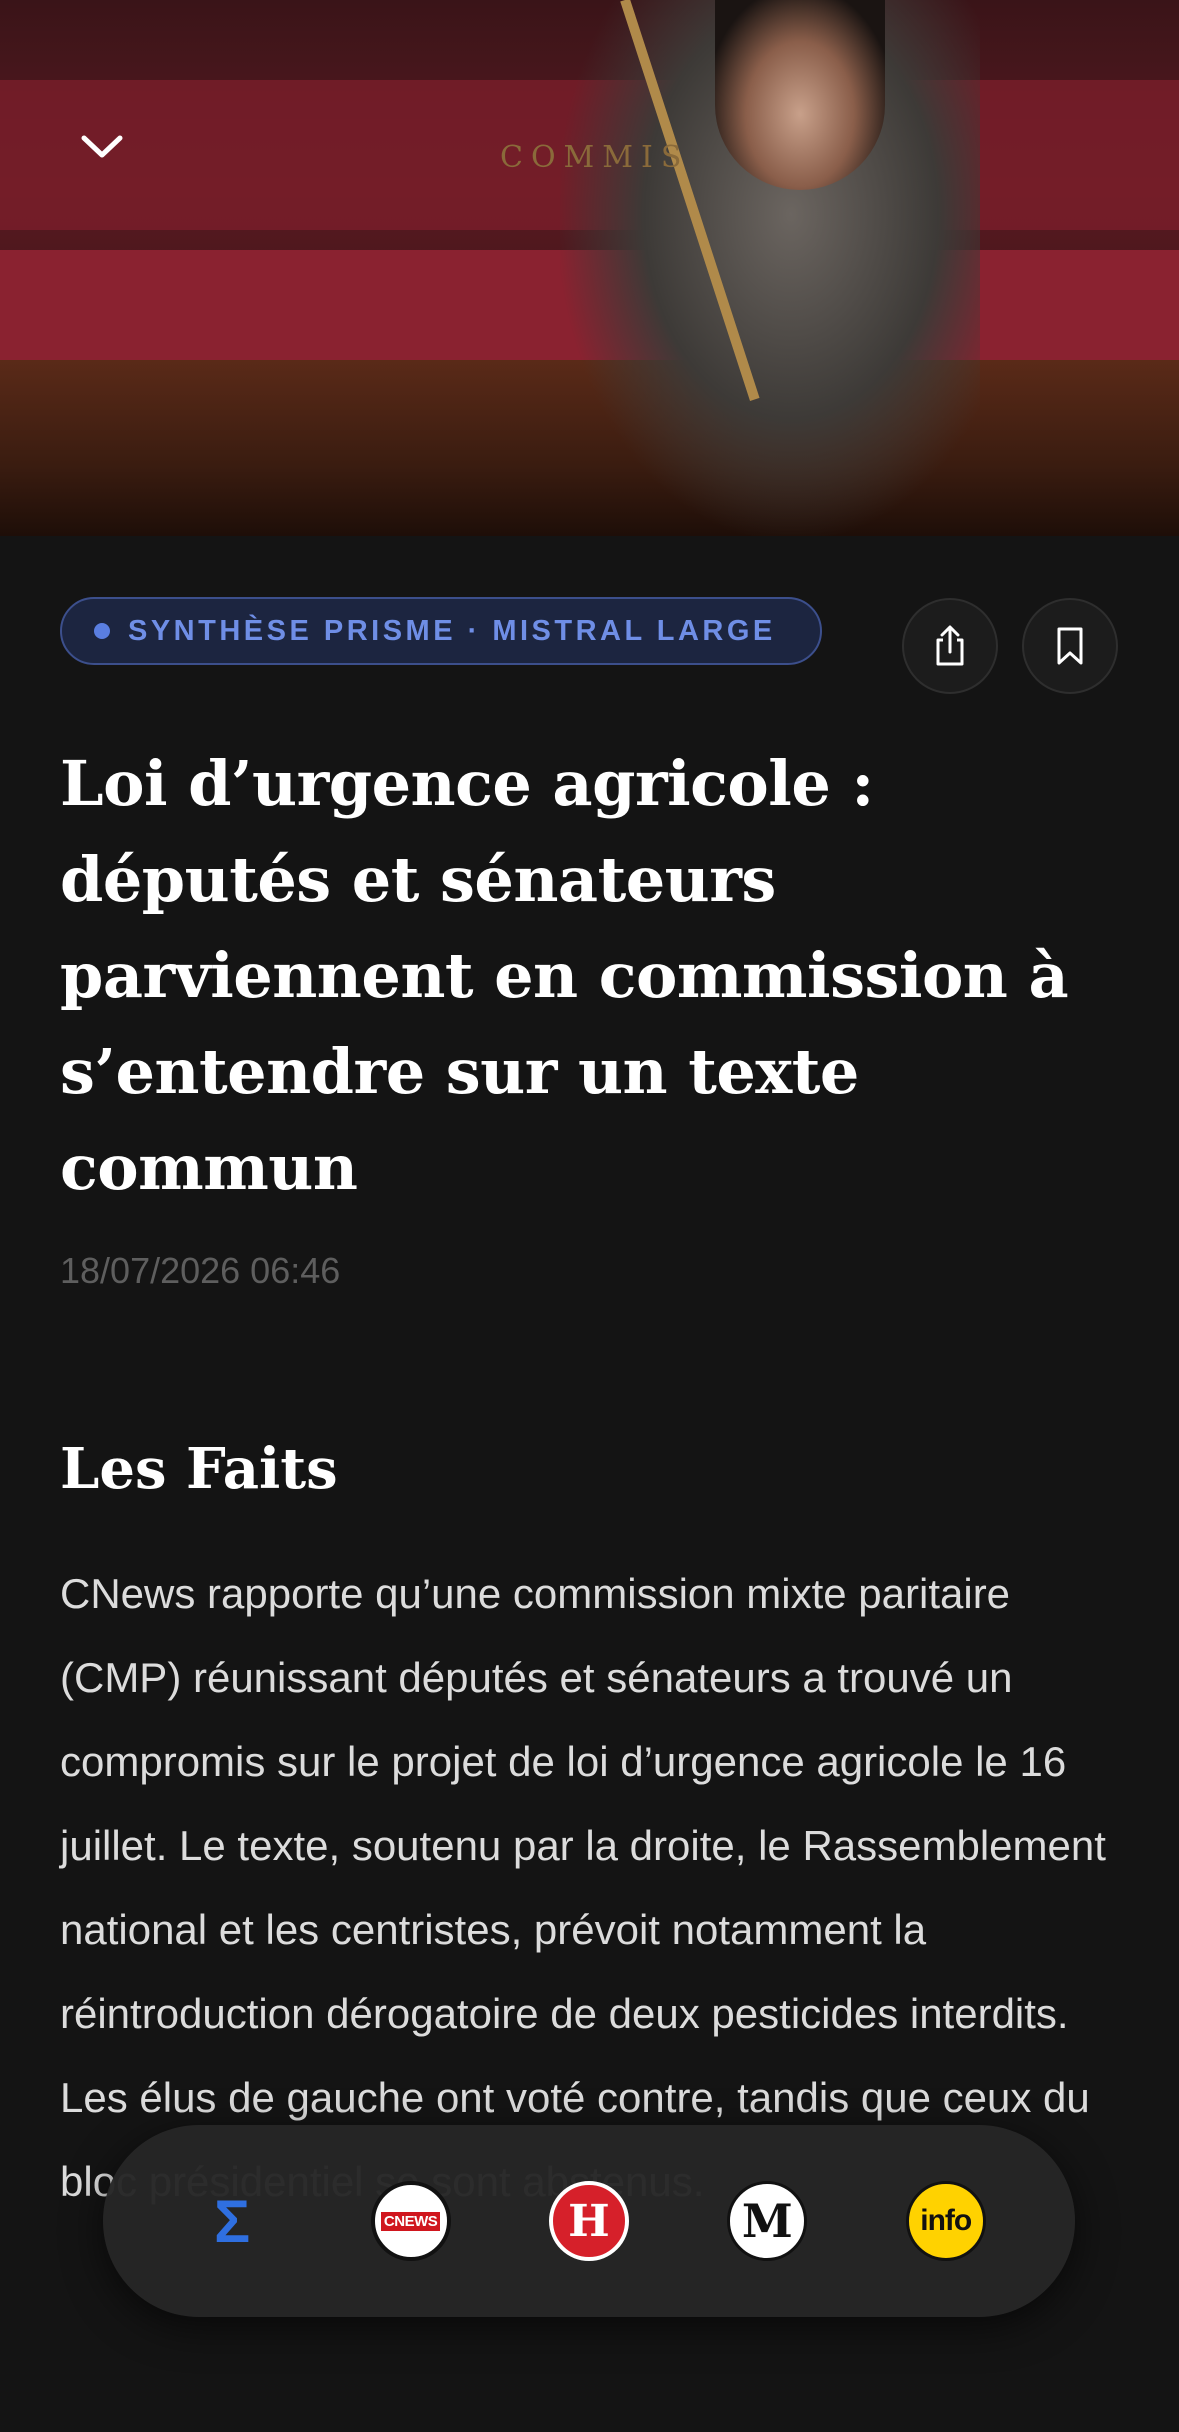 The image size is (1179, 2432). I want to click on source-switcher: Σ CNEWS H M info, so click(589, 2221).